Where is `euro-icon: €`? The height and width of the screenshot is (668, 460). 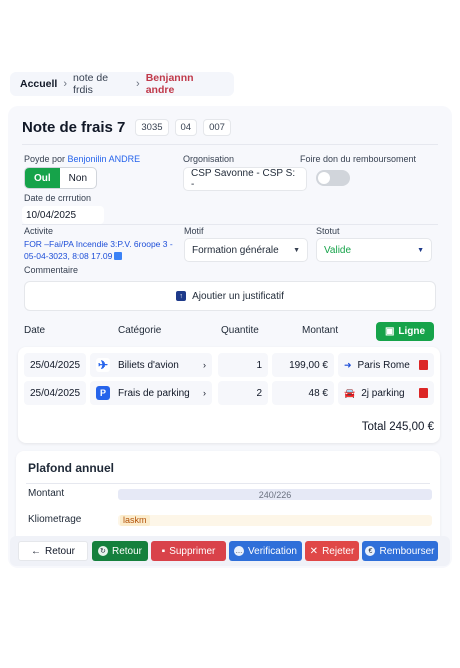 euro-icon: € is located at coordinates (370, 551).